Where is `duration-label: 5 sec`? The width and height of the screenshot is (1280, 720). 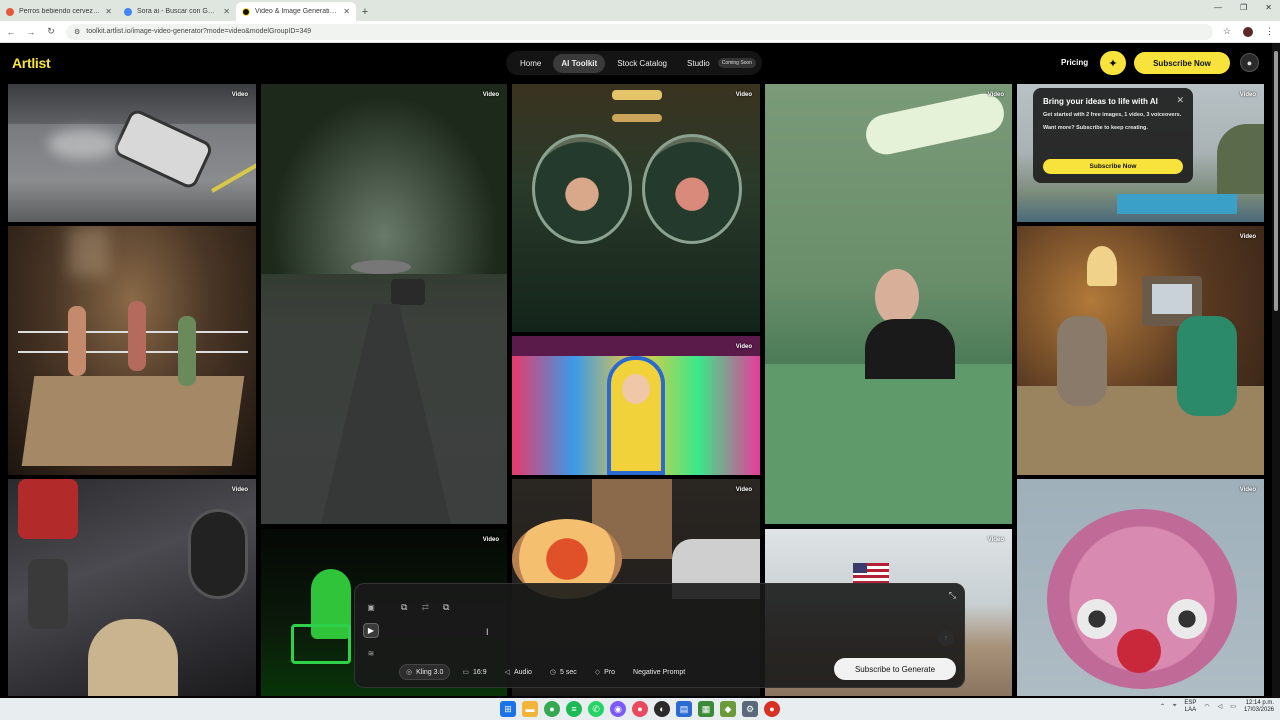 duration-label: 5 sec is located at coordinates (568, 672).